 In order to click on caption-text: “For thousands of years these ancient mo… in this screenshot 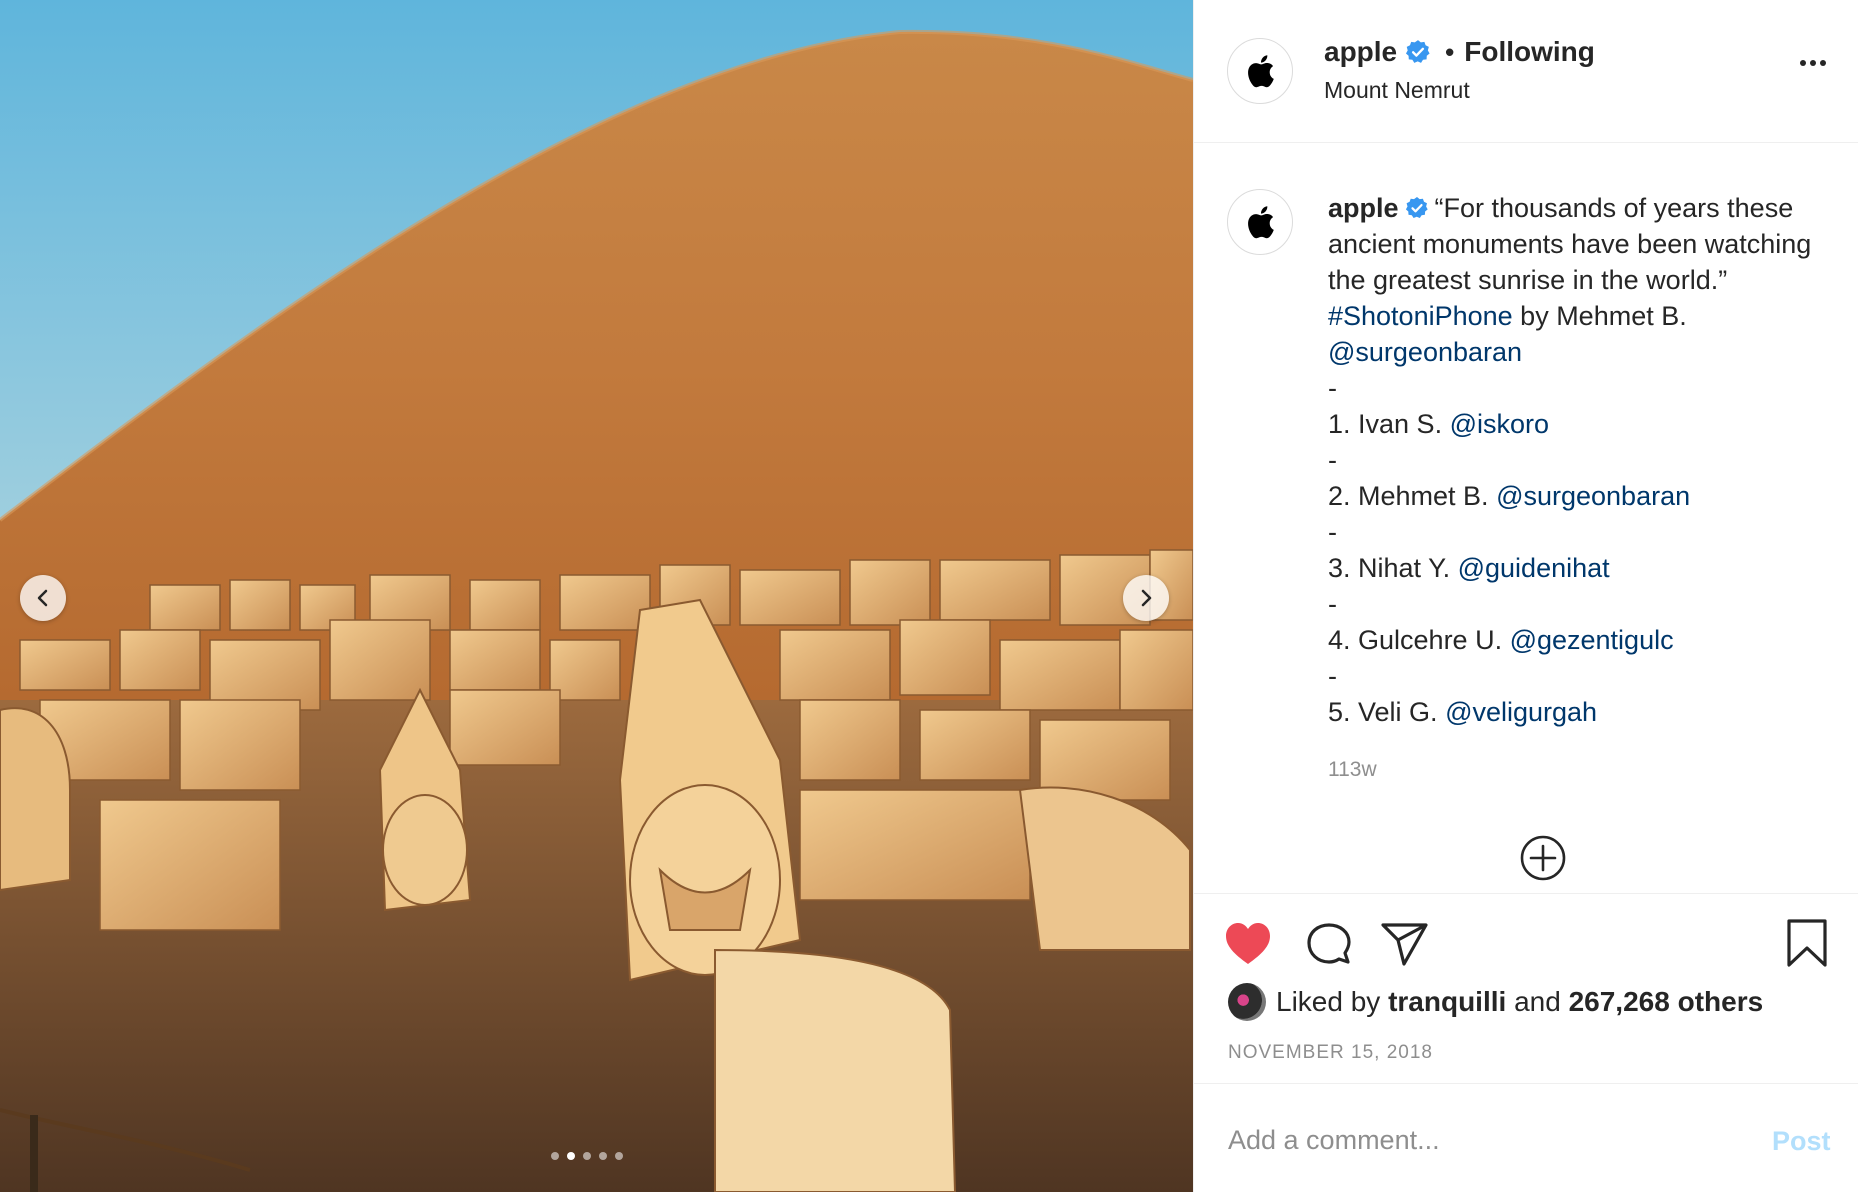, I will do `click(1570, 244)`.